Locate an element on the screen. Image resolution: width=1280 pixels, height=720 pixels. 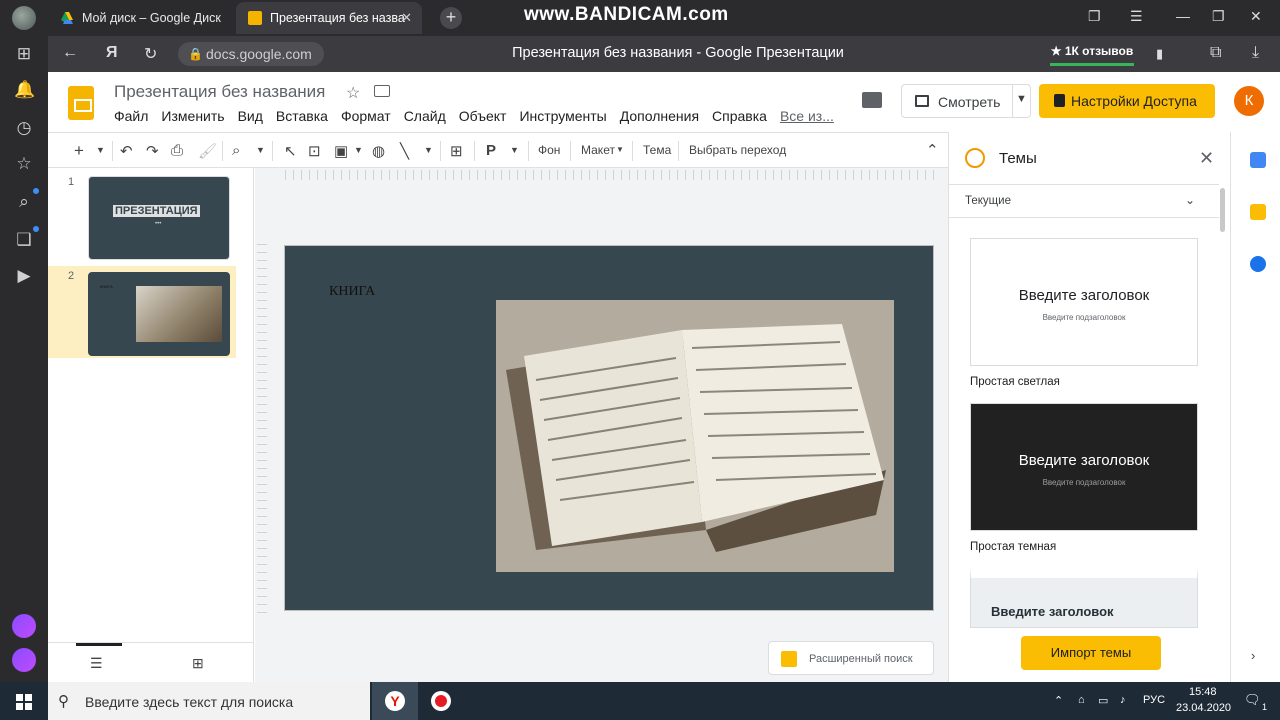
scrollbar is located at coordinates (1222, 210).